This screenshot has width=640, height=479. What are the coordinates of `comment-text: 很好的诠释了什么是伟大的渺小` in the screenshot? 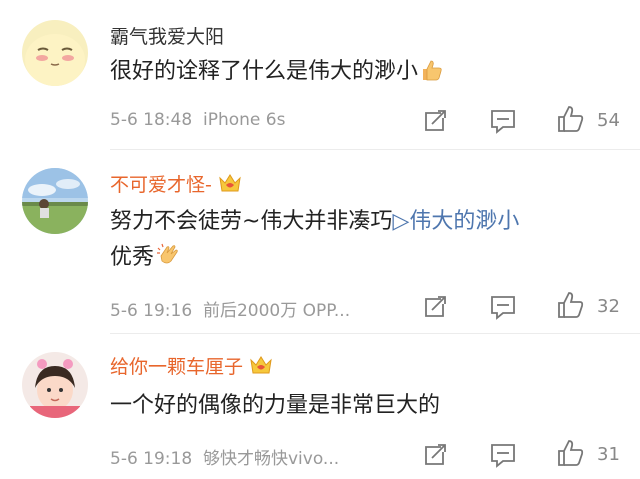 It's located at (277, 74).